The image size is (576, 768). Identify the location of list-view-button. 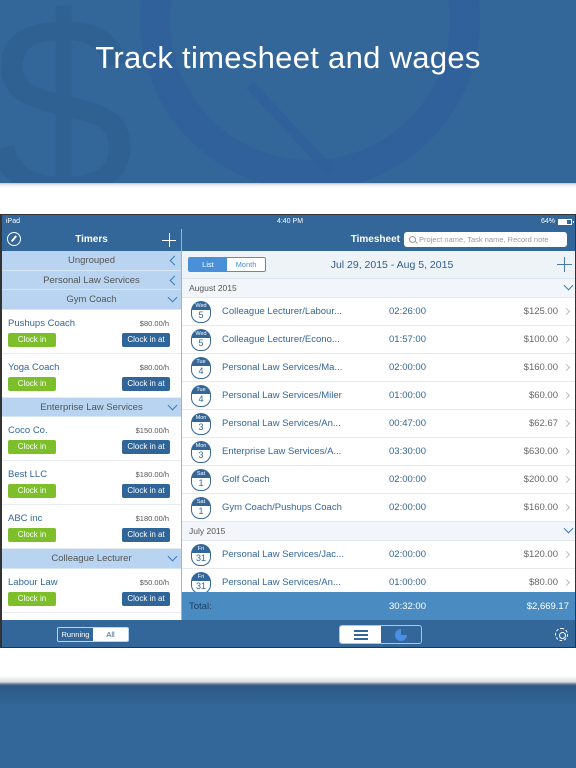
(360, 634).